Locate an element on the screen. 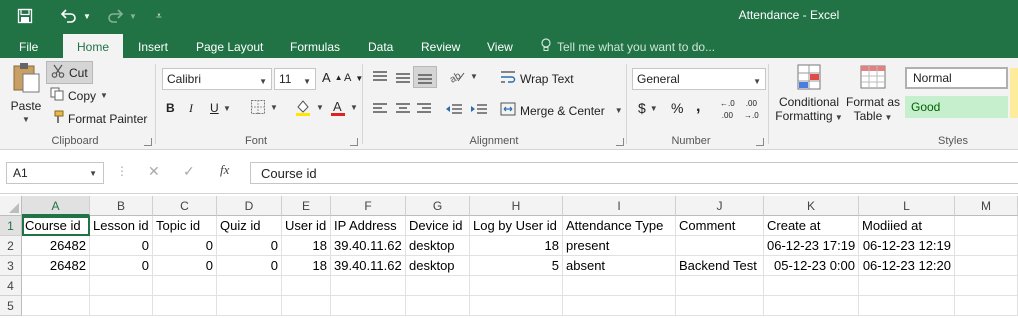 The image size is (1018, 318). cell-l1: Modiied at is located at coordinates (907, 226).